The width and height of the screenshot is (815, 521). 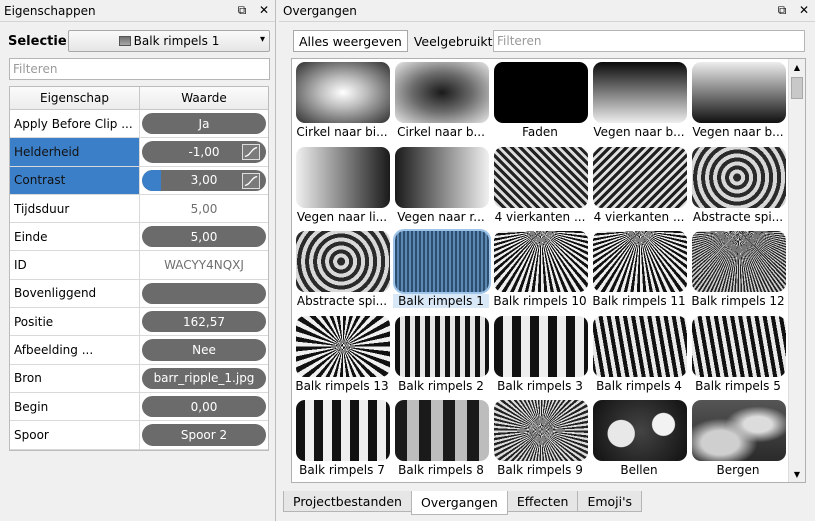 I want to click on property-value-cell: 3,00, so click(x=204, y=180).